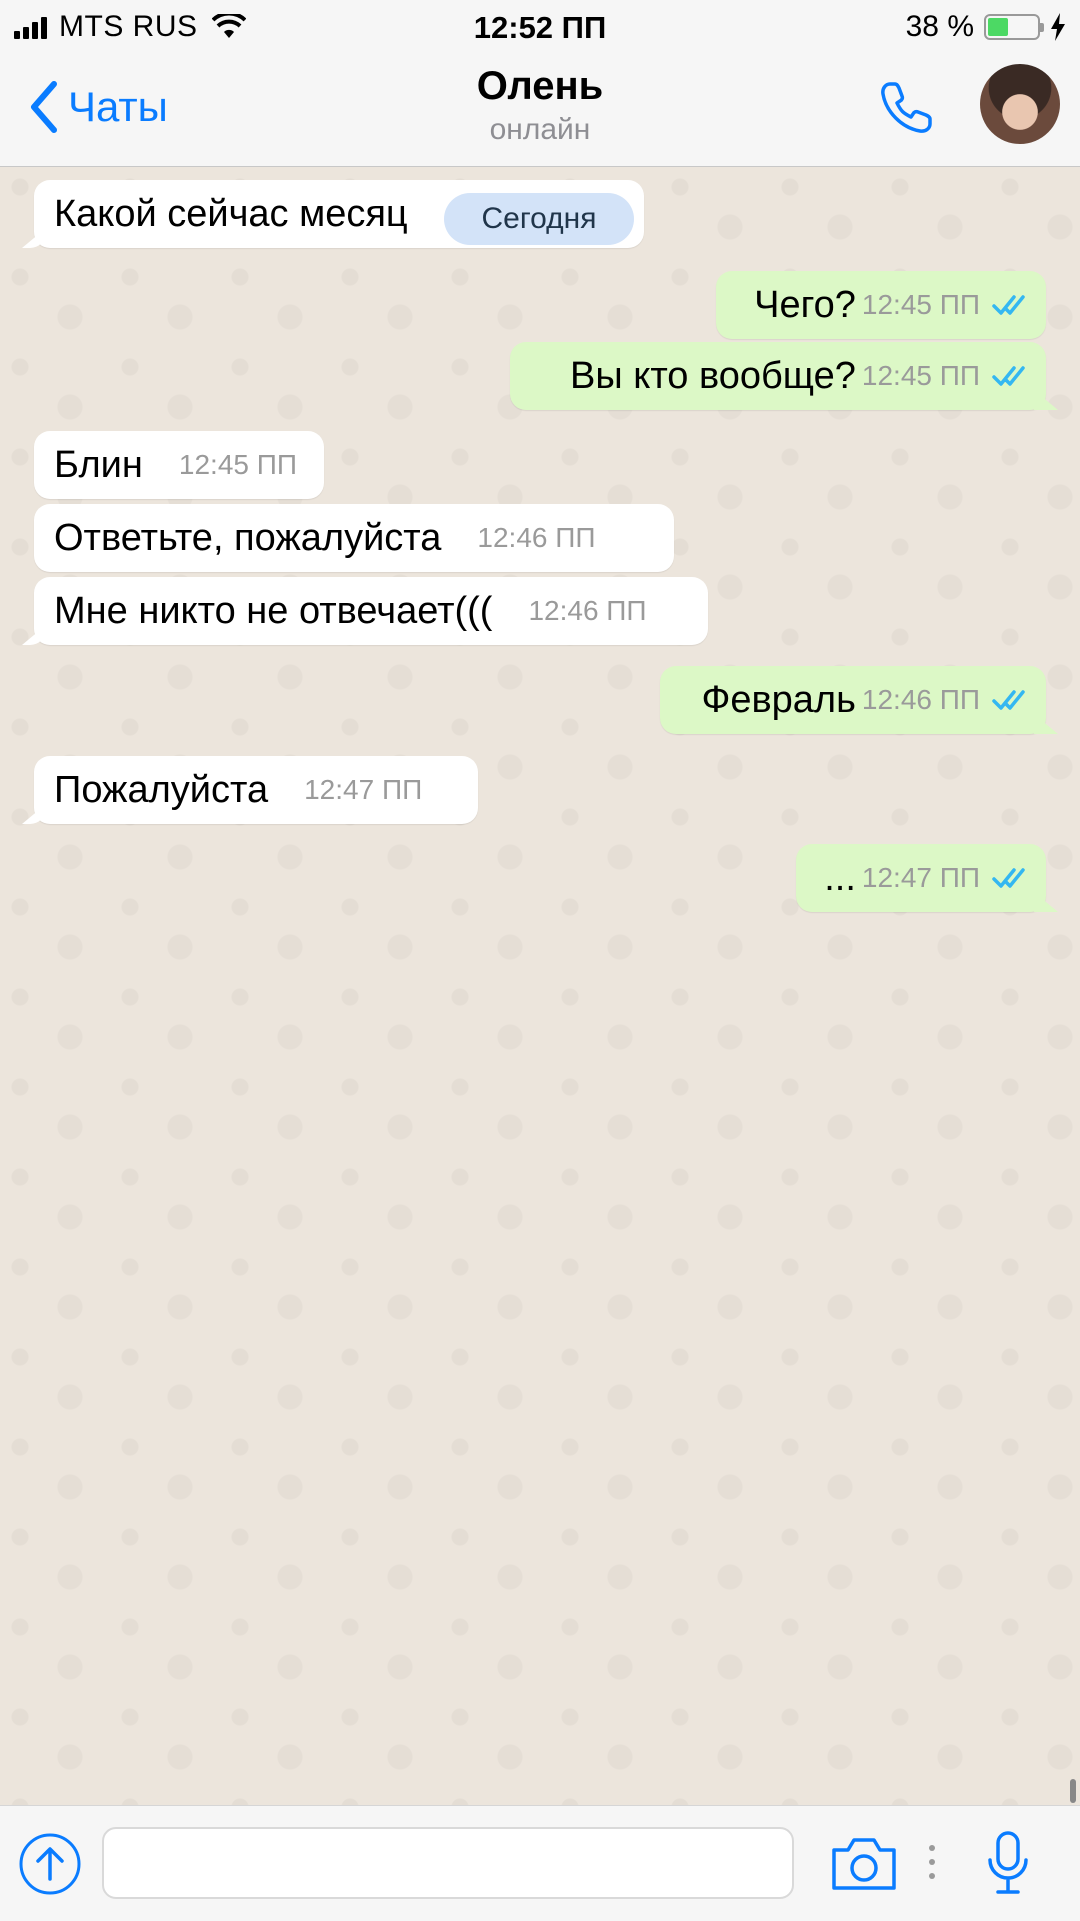 This screenshot has height=1921, width=1080. What do you see at coordinates (906, 108) in the screenshot?
I see `phone-icon` at bounding box center [906, 108].